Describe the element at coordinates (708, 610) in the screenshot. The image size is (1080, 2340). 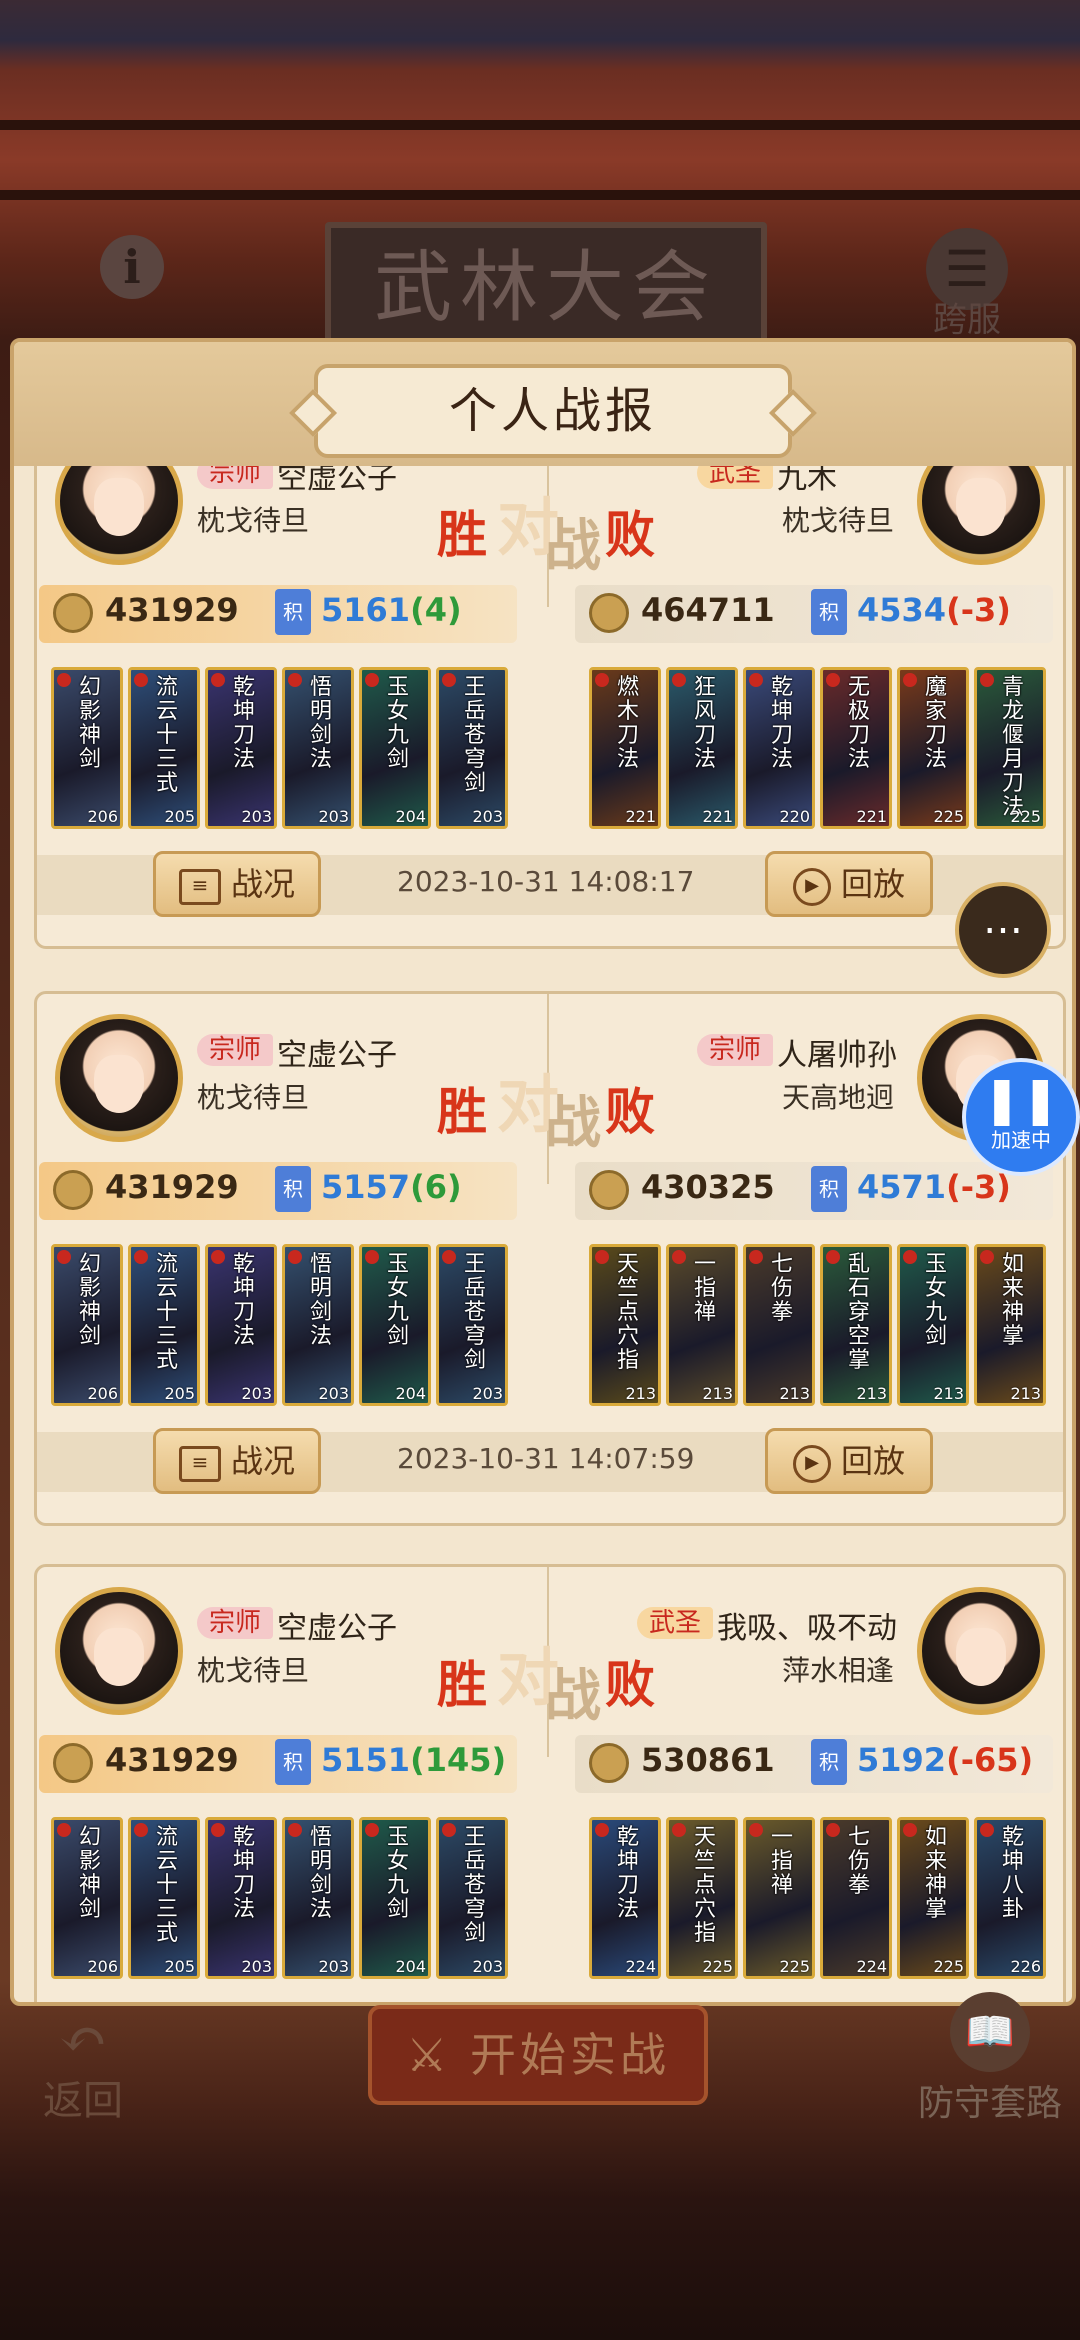
I see `power-value: 464711` at that location.